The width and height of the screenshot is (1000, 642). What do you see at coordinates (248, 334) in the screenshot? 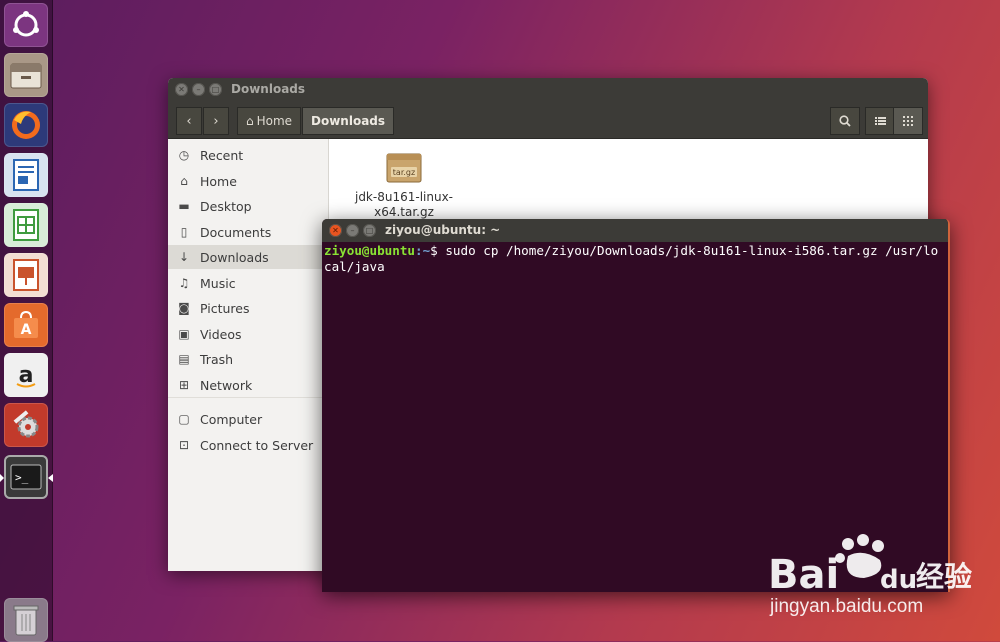
I see `sidebar-item-videos: ▣ Videos` at bounding box center [248, 334].